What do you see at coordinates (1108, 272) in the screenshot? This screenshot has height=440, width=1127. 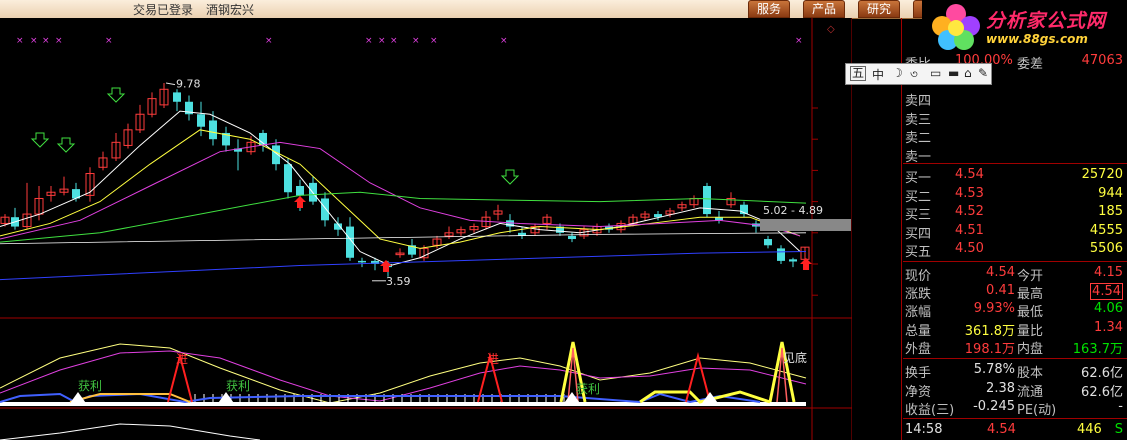 I see `stat-value: 4.15` at bounding box center [1108, 272].